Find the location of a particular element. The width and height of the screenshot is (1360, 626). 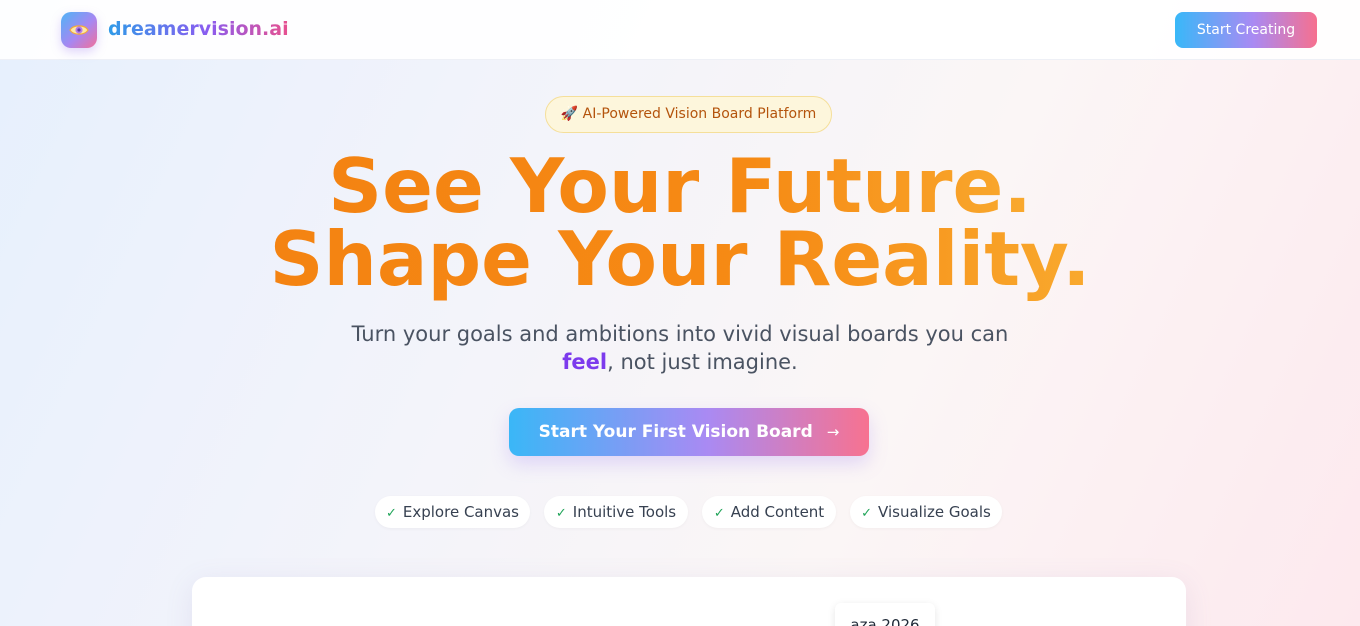

feature-visualize-goals: ✓ Visualize Goals is located at coordinates (926, 512).